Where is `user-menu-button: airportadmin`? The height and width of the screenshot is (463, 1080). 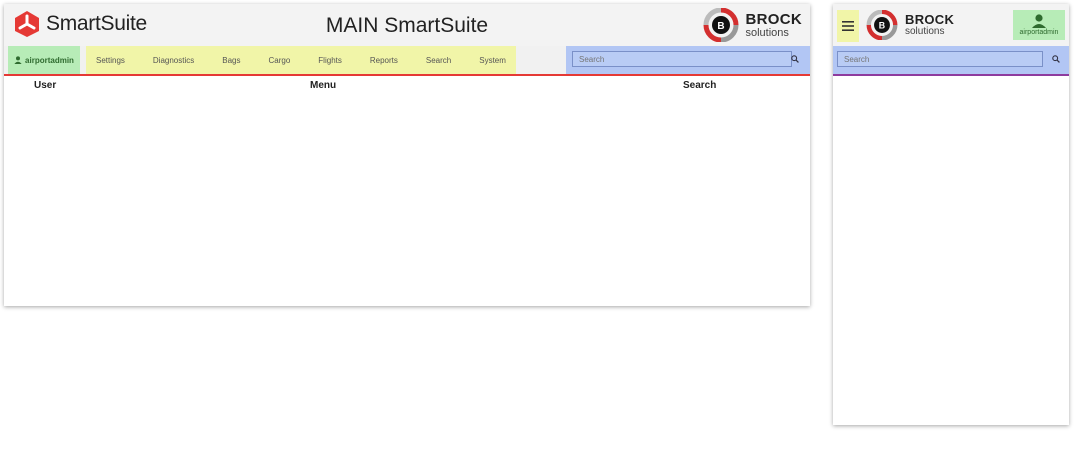
user-menu-button: airportadmin is located at coordinates (44, 60).